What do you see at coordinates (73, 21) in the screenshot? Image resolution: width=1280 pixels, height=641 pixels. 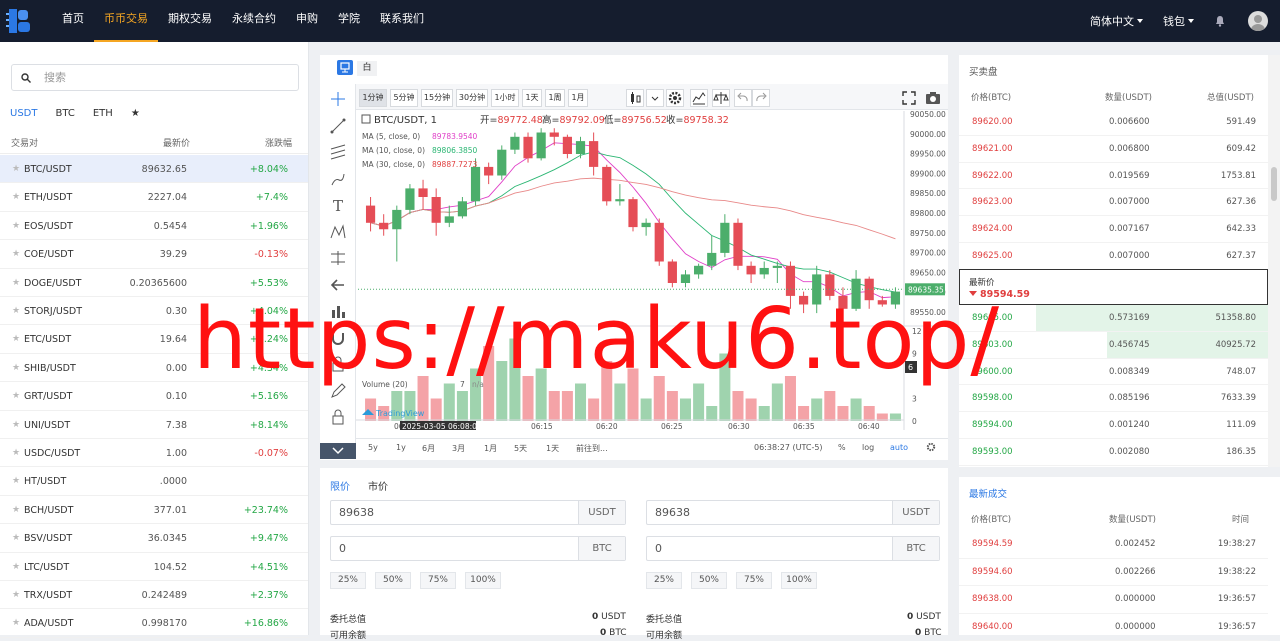 I see `nav-link-0: 首页` at bounding box center [73, 21].